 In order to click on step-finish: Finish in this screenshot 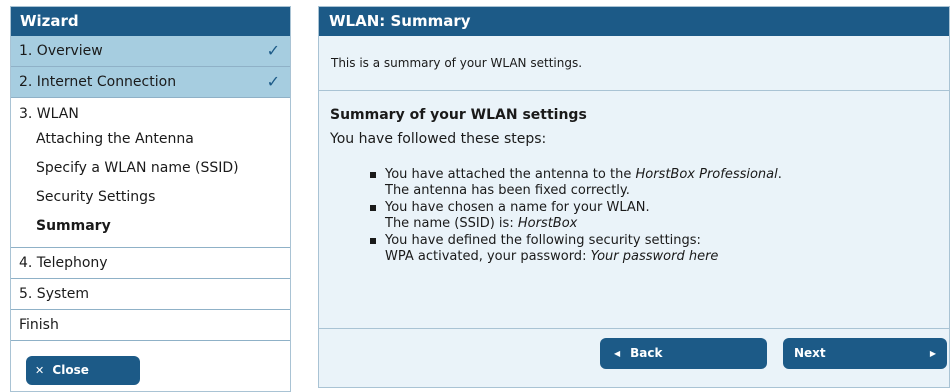, I will do `click(150, 325)`.